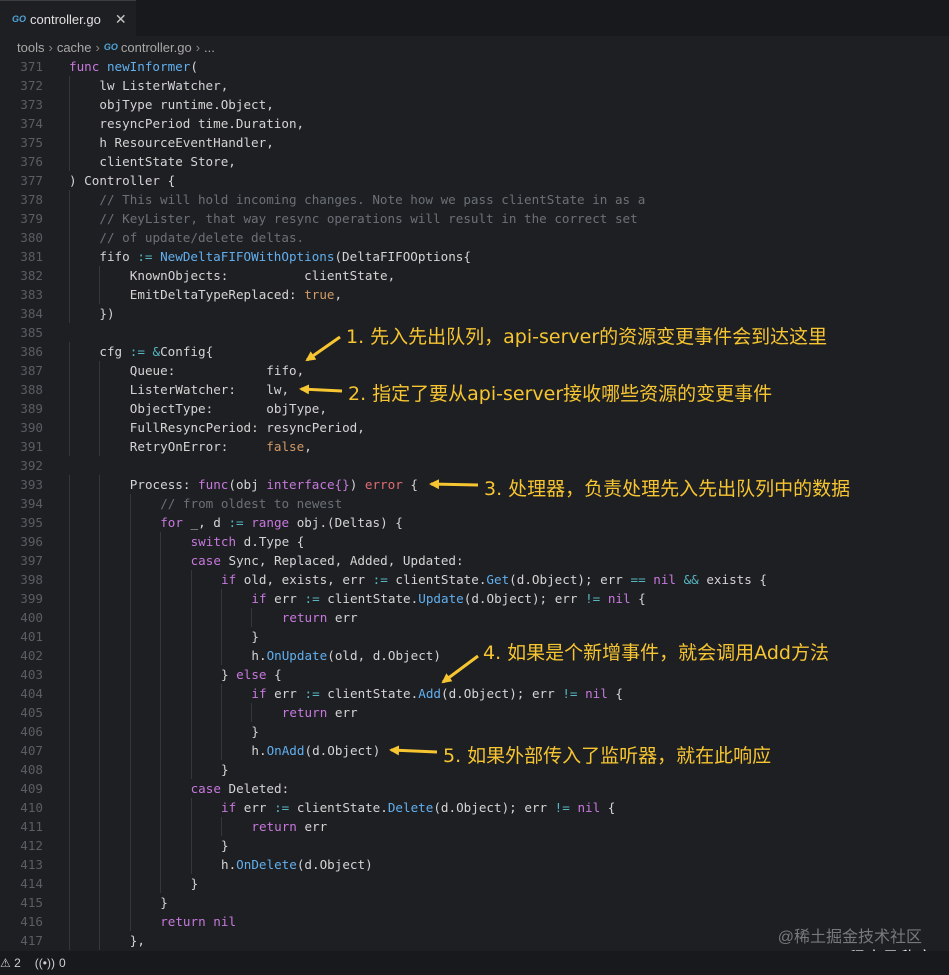 This screenshot has height=975, width=949. Describe the element at coordinates (474, 237) in the screenshot. I see `code-line: 380 // of update/delete deltas.` at that location.